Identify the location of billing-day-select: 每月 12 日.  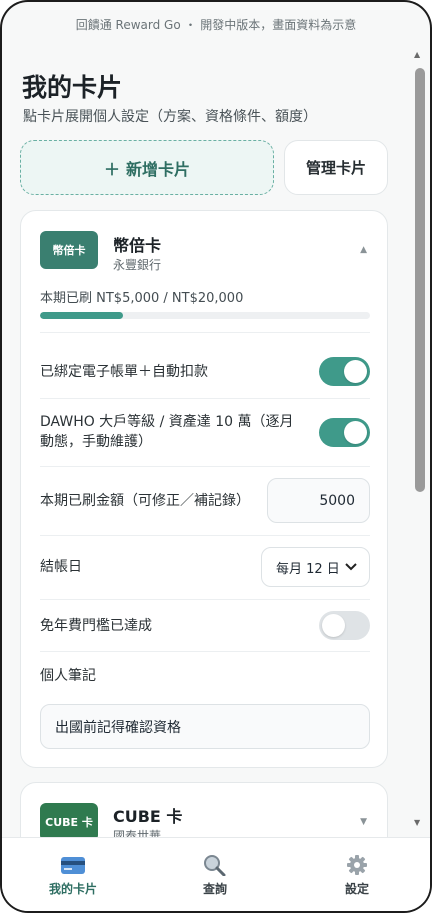
(315, 567).